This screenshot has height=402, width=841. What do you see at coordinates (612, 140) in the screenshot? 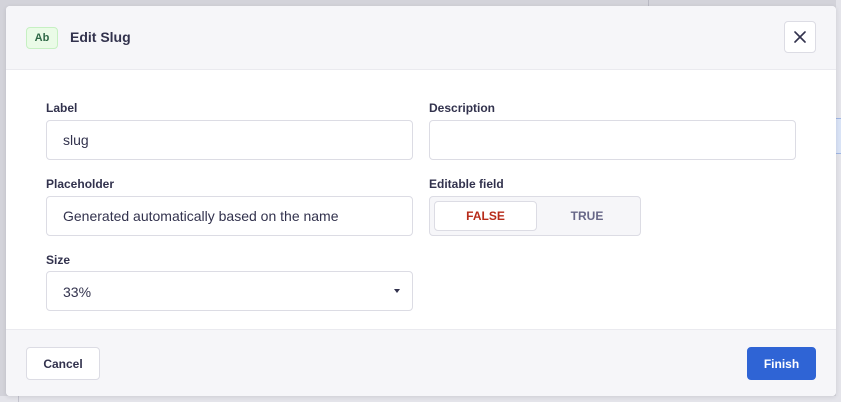
I see `description-input` at bounding box center [612, 140].